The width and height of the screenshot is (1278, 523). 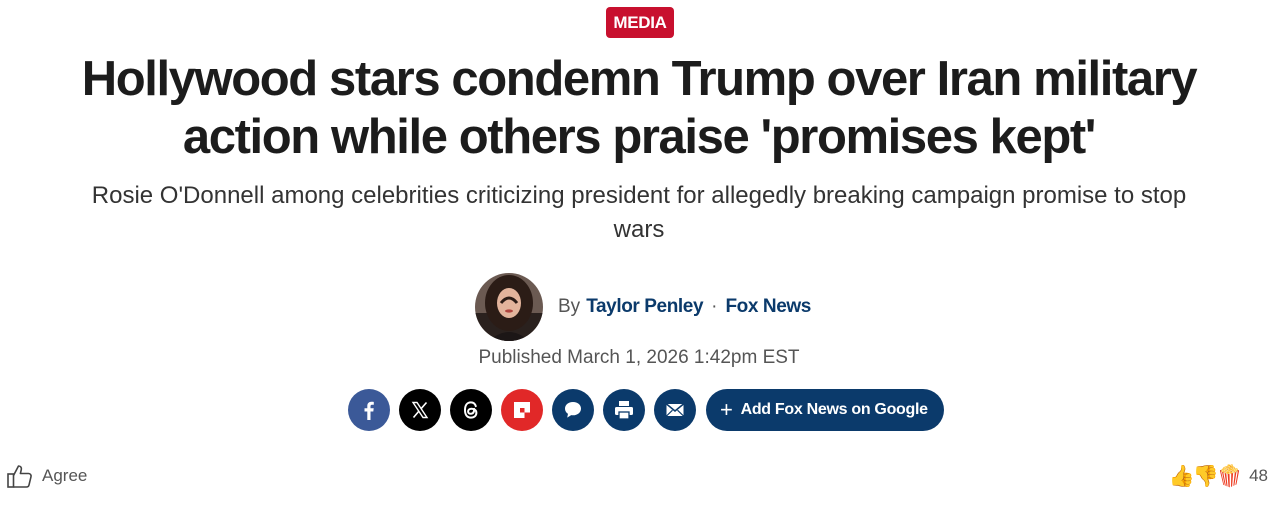 What do you see at coordinates (65, 475) in the screenshot?
I see `agree-label: Agree` at bounding box center [65, 475].